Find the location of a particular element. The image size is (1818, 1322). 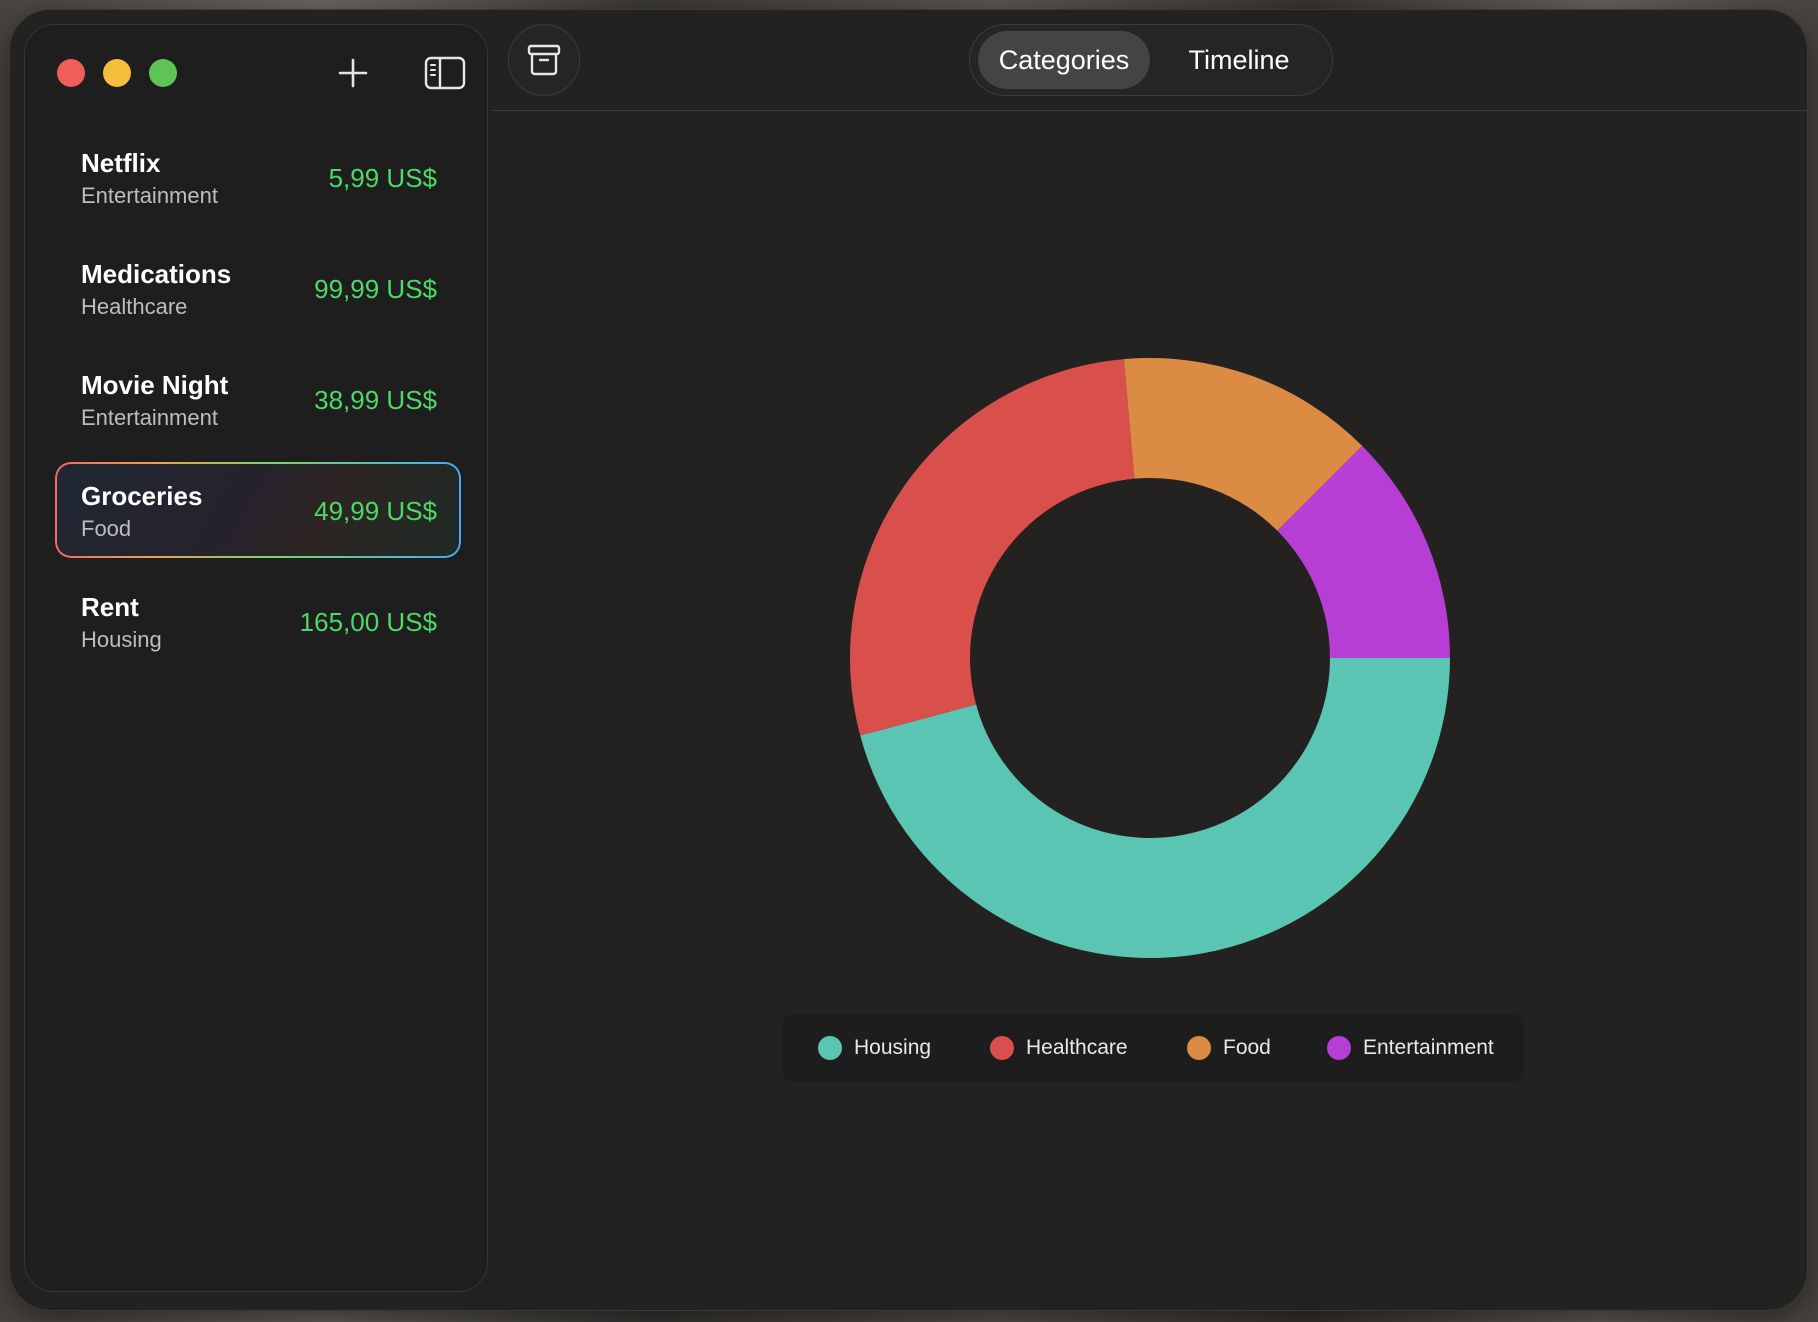

donut-slice-healthcare is located at coordinates (992, 547).